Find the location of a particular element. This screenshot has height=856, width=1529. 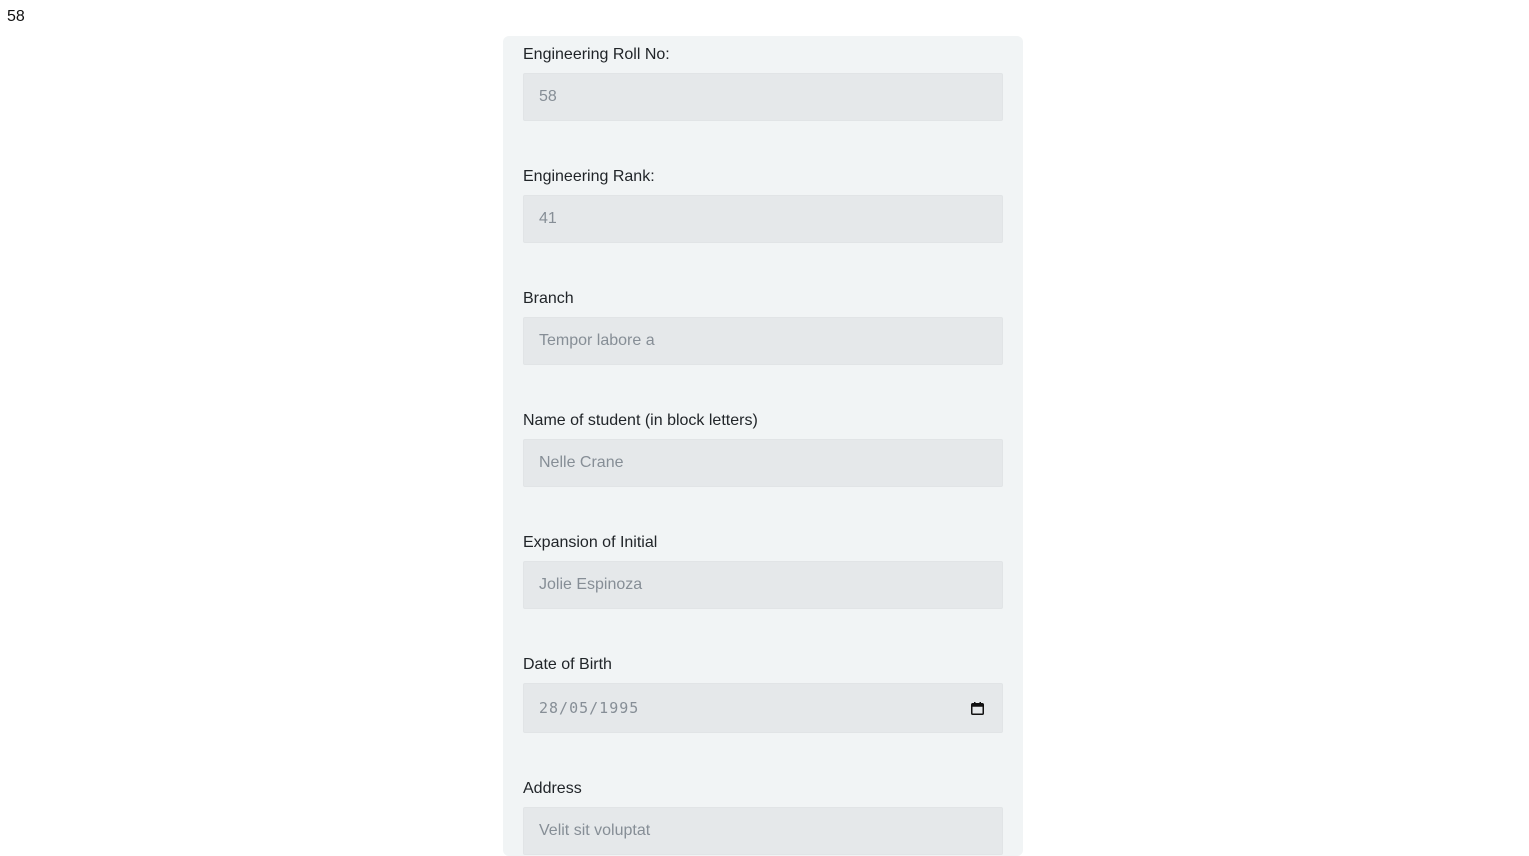

date-of-birth-input: 28/05/1995 is located at coordinates (763, 708).